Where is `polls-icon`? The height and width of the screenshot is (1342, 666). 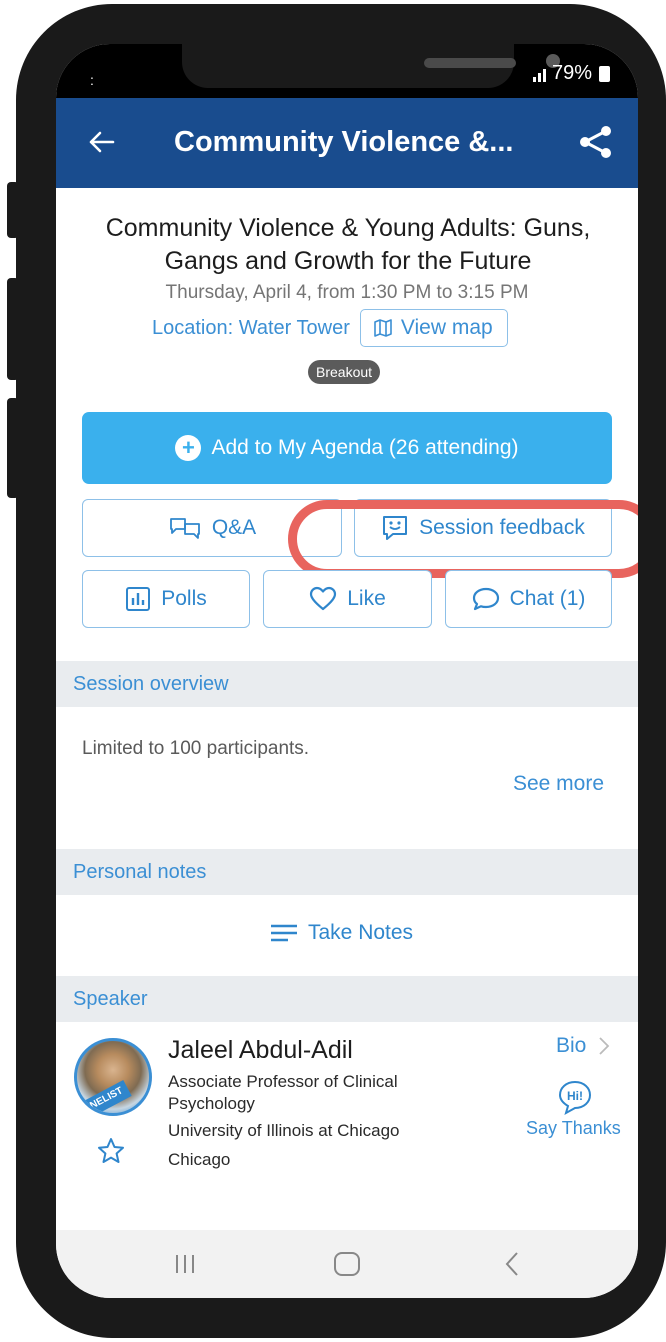
polls-icon is located at coordinates (138, 599).